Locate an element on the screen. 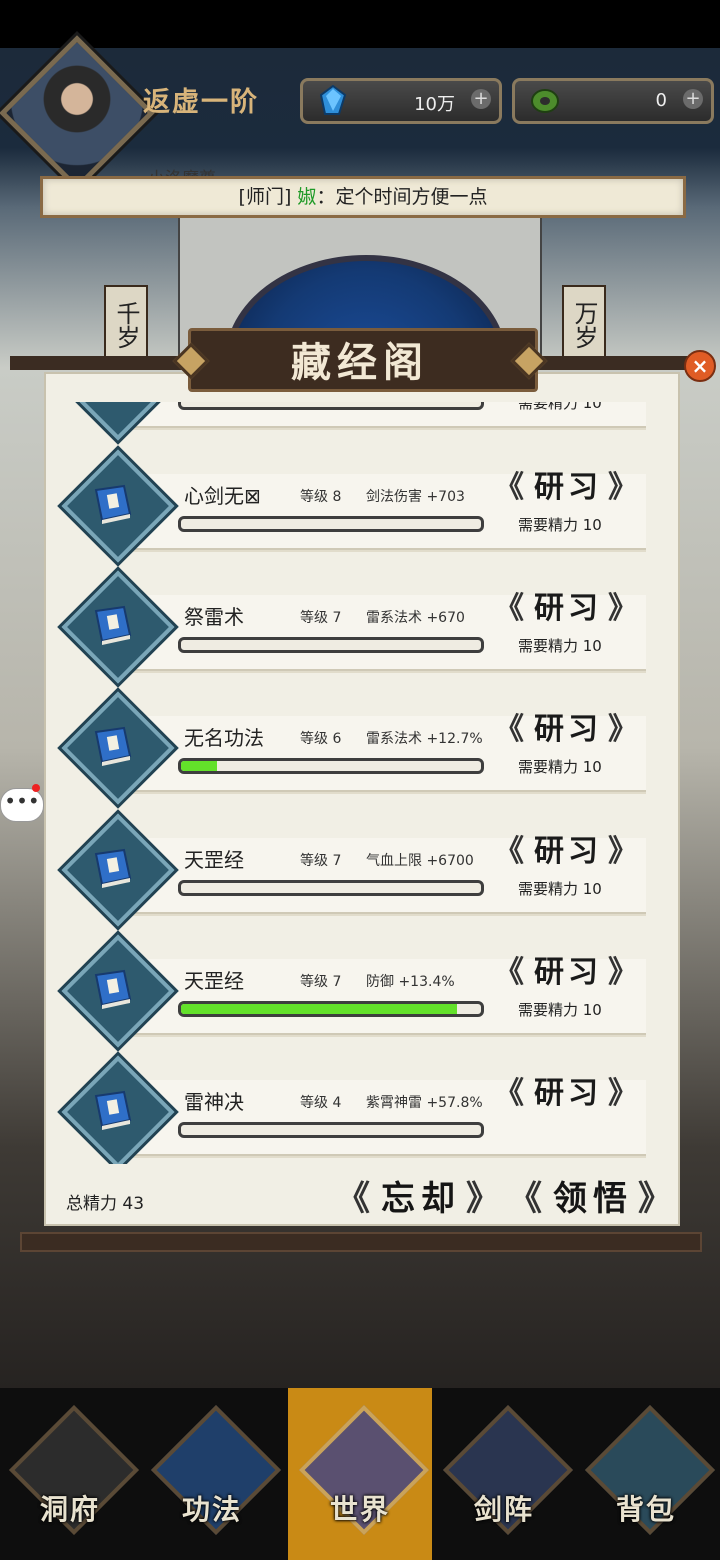  tab-backpack: 背包 is located at coordinates (650, 1470).